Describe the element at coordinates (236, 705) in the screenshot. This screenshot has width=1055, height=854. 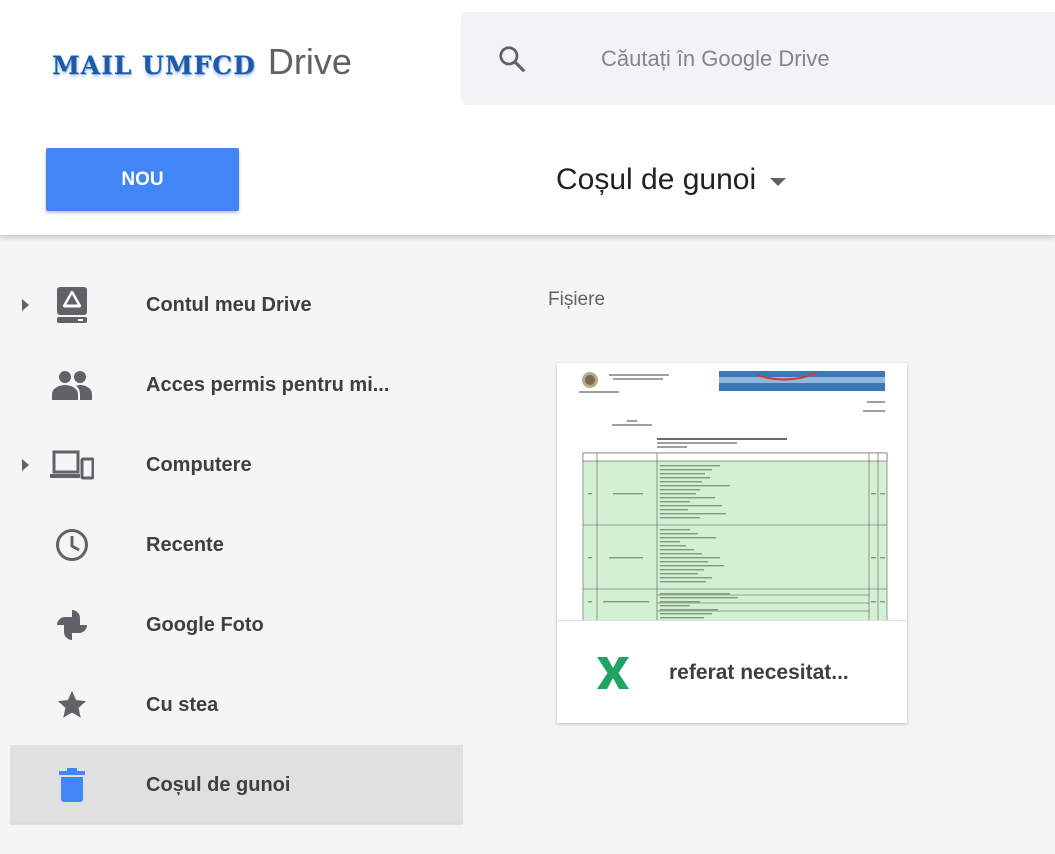
I see `sidebar-item-starred: Cu stea` at that location.